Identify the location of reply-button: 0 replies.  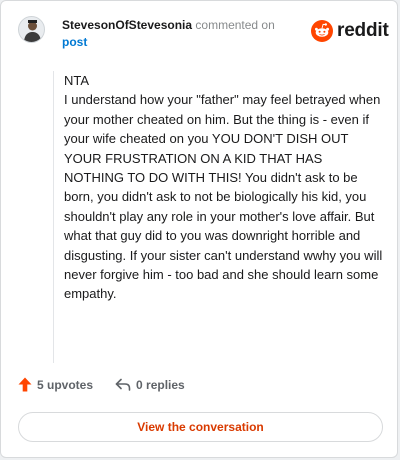
(150, 385).